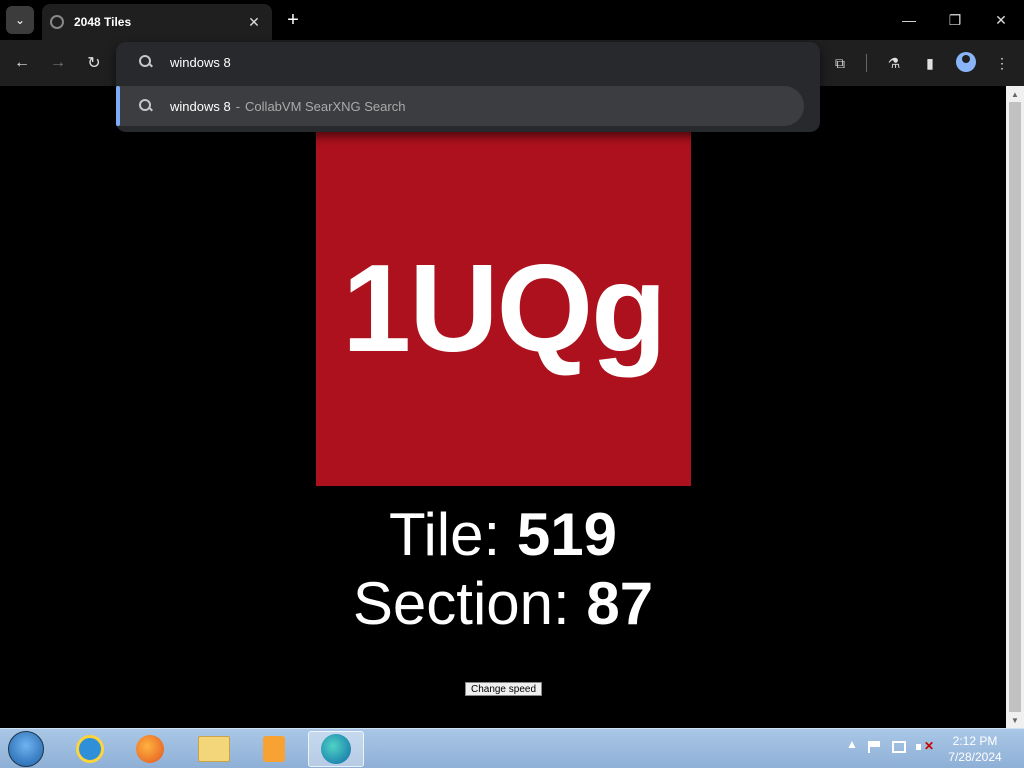 The image size is (1024, 768). I want to click on clock-date: 7/28/2024, so click(975, 757).